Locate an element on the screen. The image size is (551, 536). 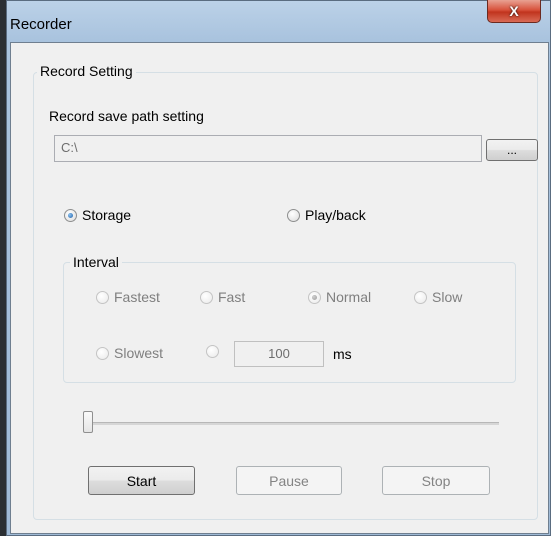
normal-label: Normal is located at coordinates (349, 297).